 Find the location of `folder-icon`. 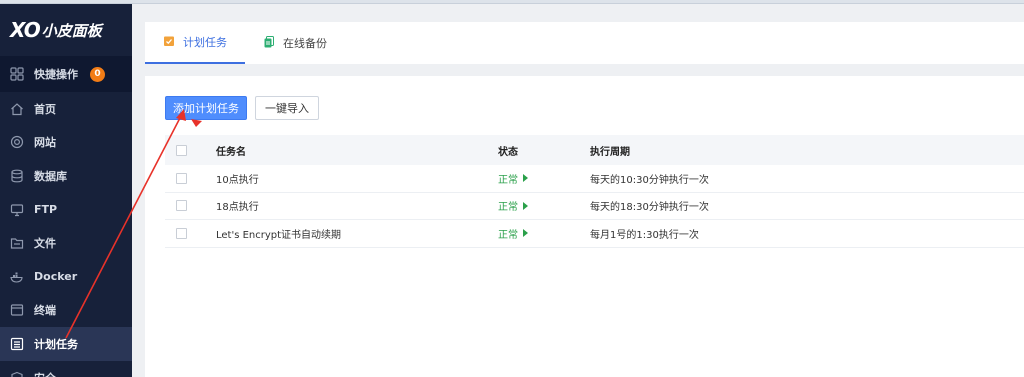

folder-icon is located at coordinates (17, 243).